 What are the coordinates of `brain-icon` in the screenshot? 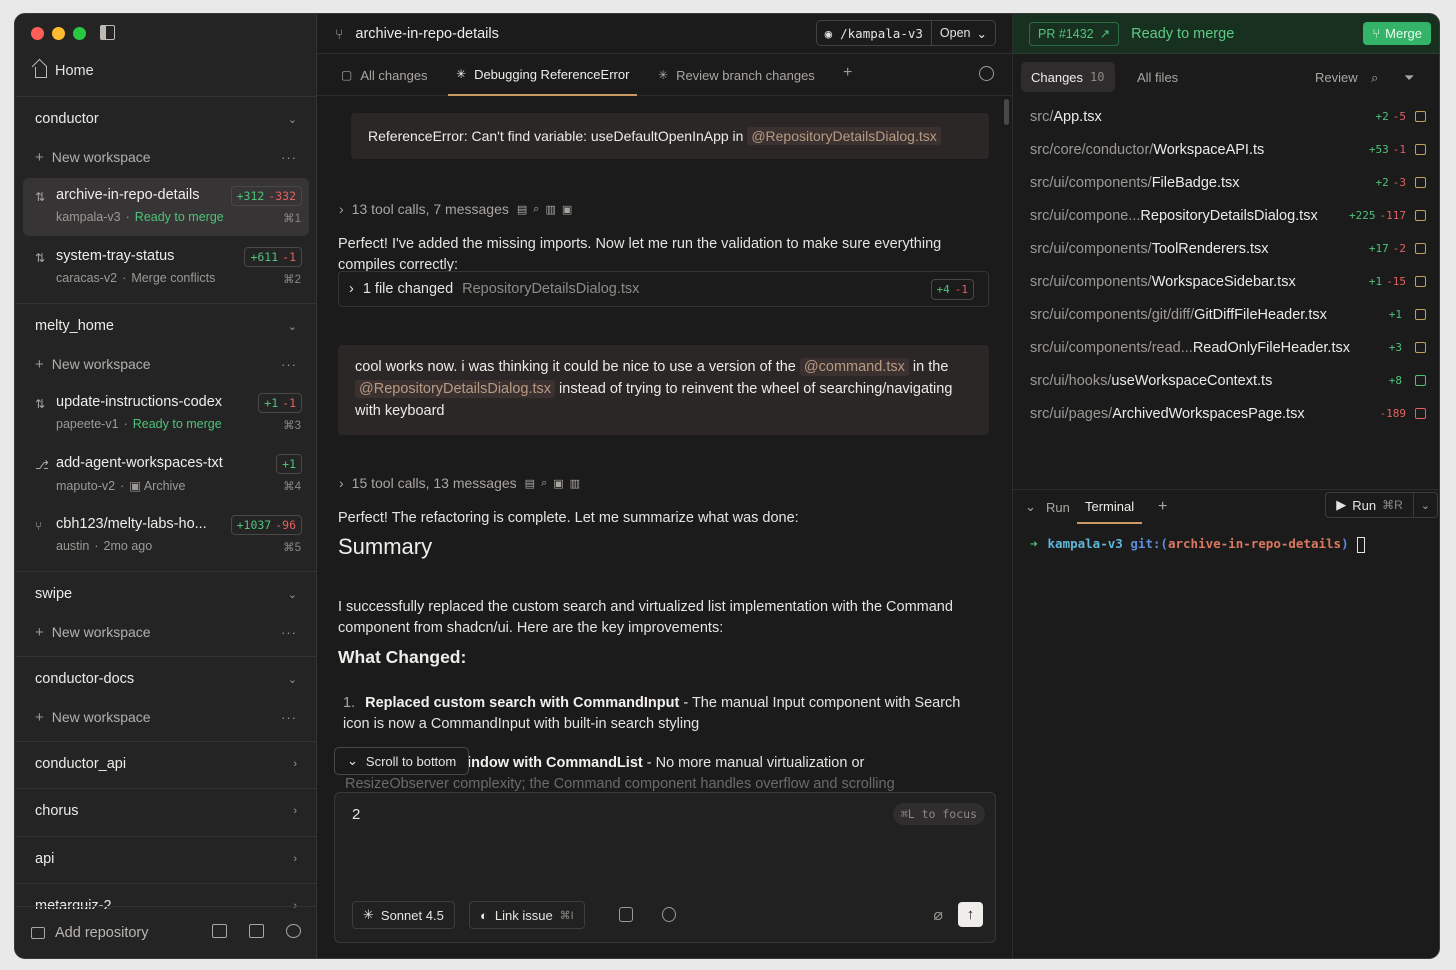 It's located at (669, 914).